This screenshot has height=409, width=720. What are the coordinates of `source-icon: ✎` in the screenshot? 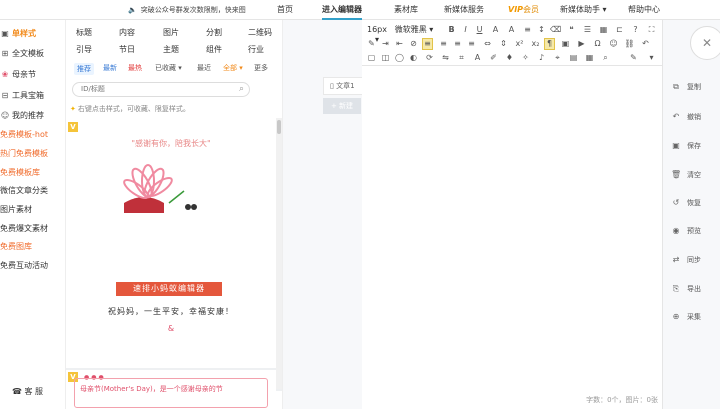 It's located at (633, 58).